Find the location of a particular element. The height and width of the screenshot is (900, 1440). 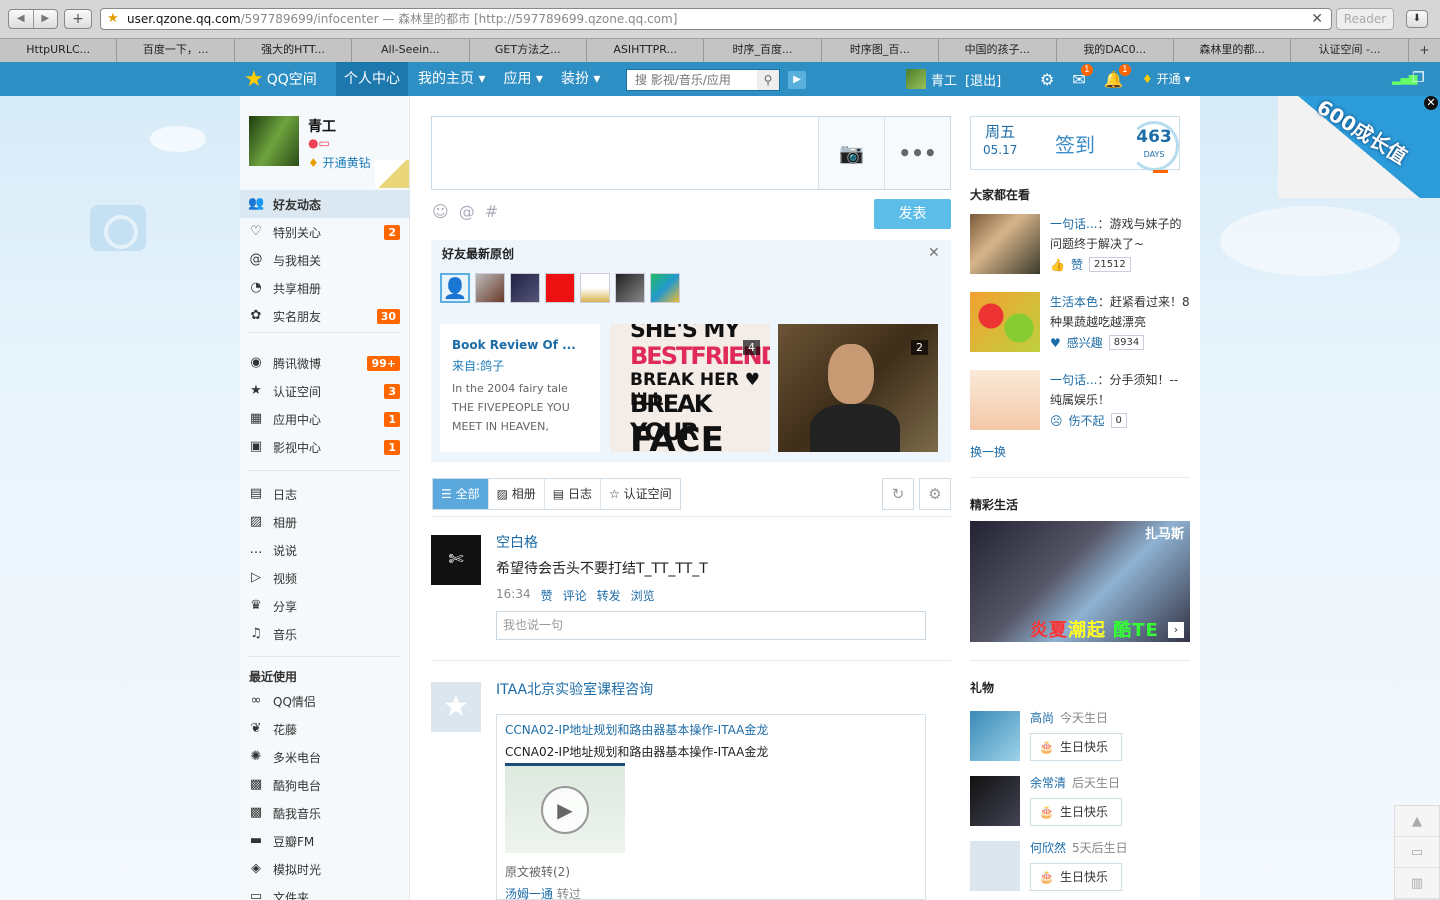

watching-action: 伤不起 is located at coordinates (1087, 420).